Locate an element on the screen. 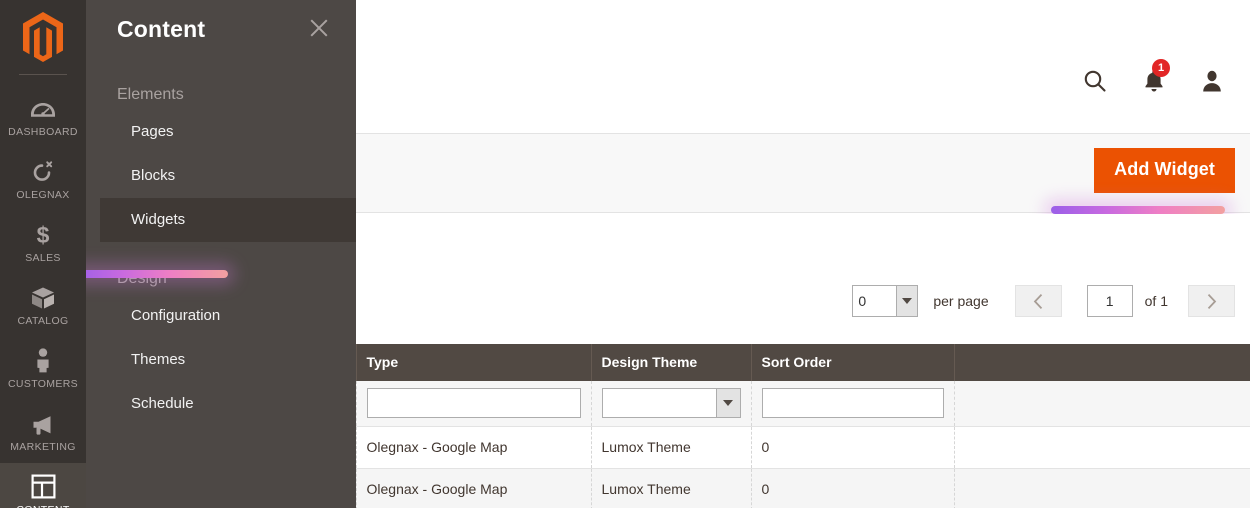  chevron-right-icon is located at coordinates (1212, 301).